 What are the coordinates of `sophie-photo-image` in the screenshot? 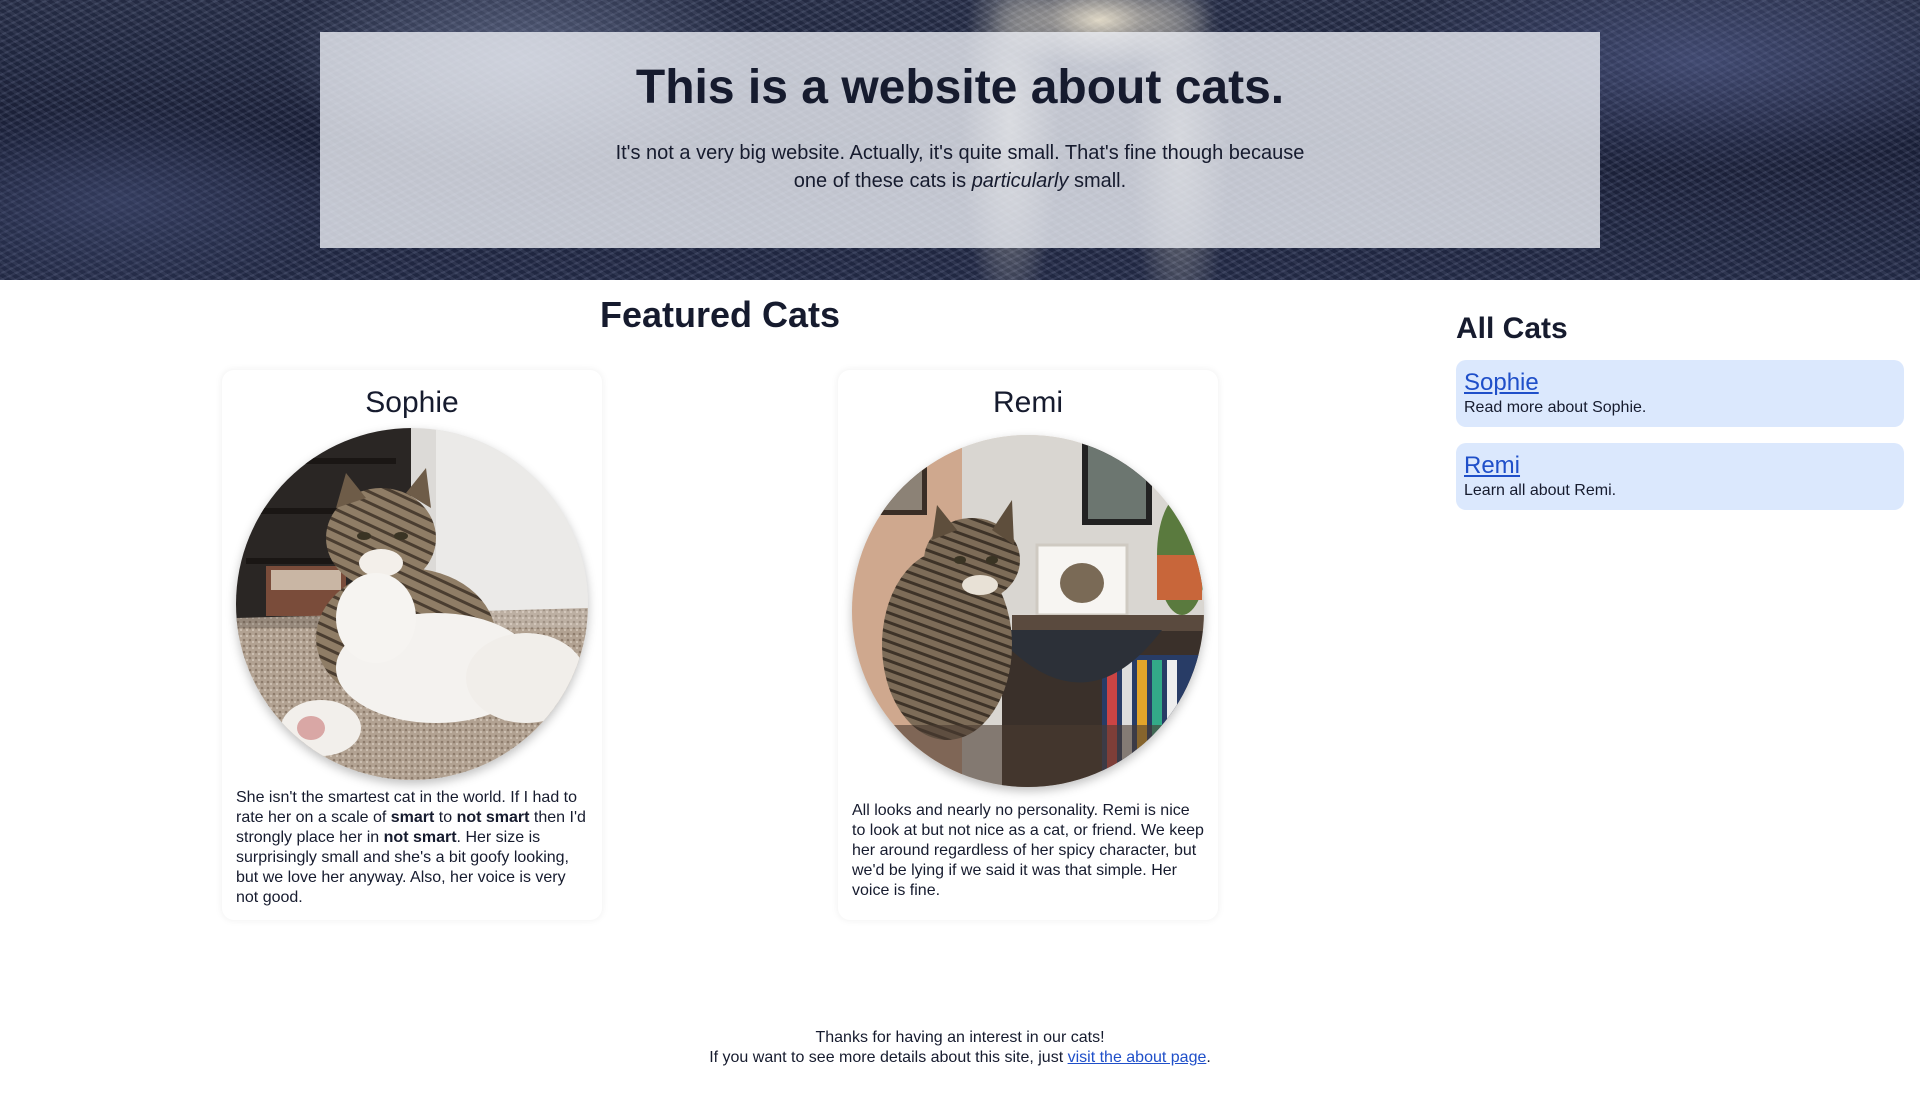 It's located at (412, 604).